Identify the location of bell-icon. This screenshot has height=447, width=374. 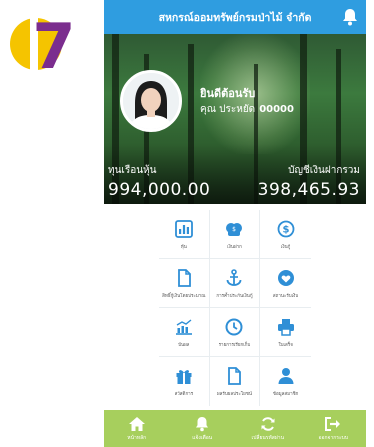
(202, 423).